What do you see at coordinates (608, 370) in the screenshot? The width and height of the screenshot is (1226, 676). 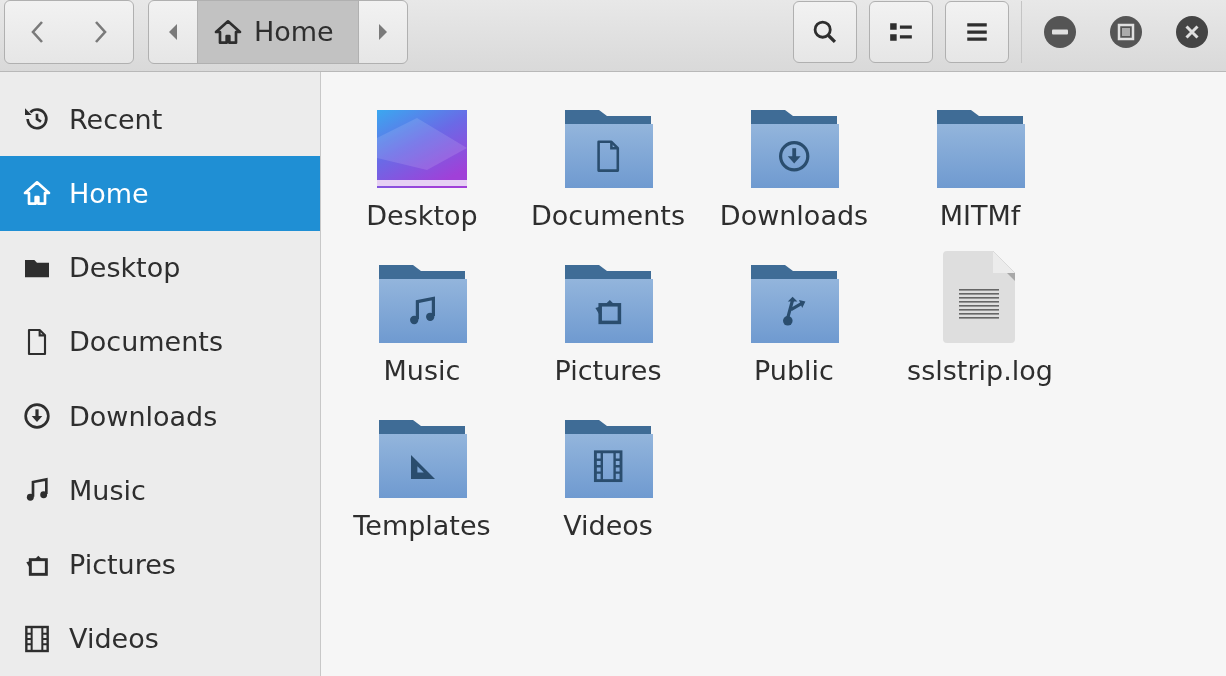 I see `file-name: Pictures` at bounding box center [608, 370].